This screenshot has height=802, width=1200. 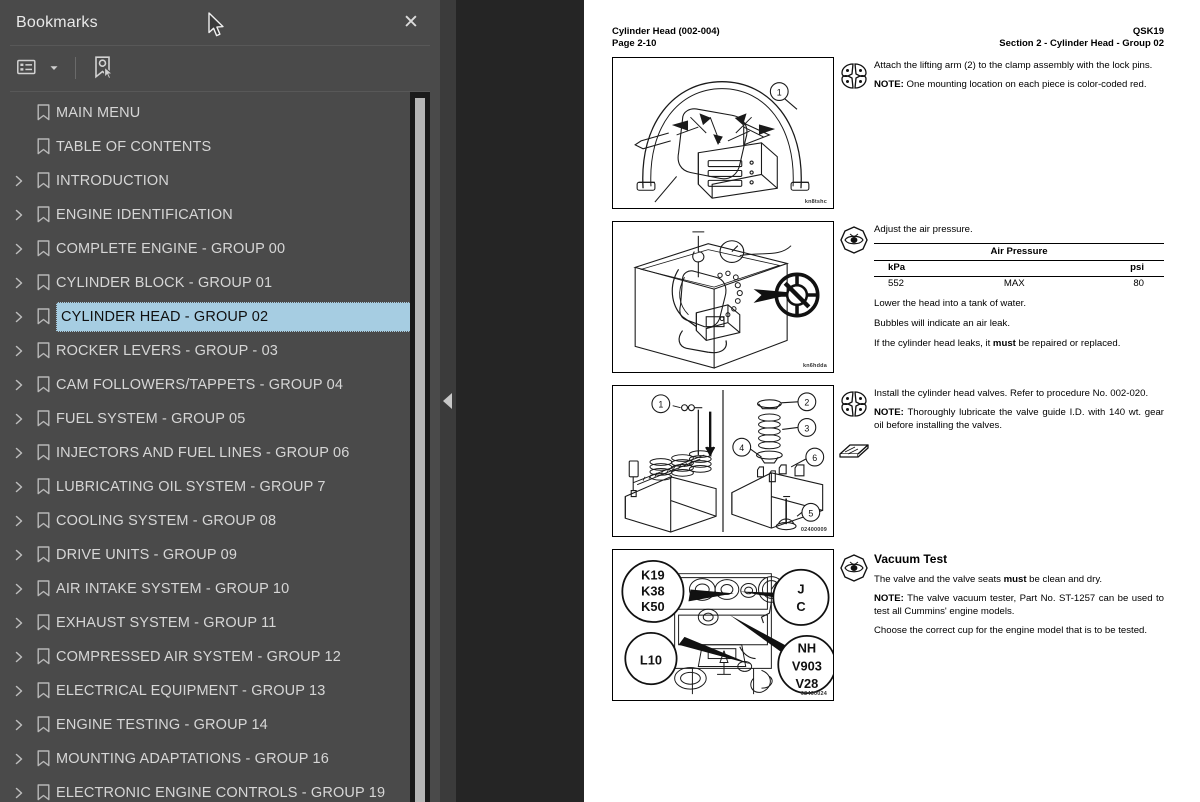 What do you see at coordinates (104, 68) in the screenshot?
I see `new-bookmark-icon` at bounding box center [104, 68].